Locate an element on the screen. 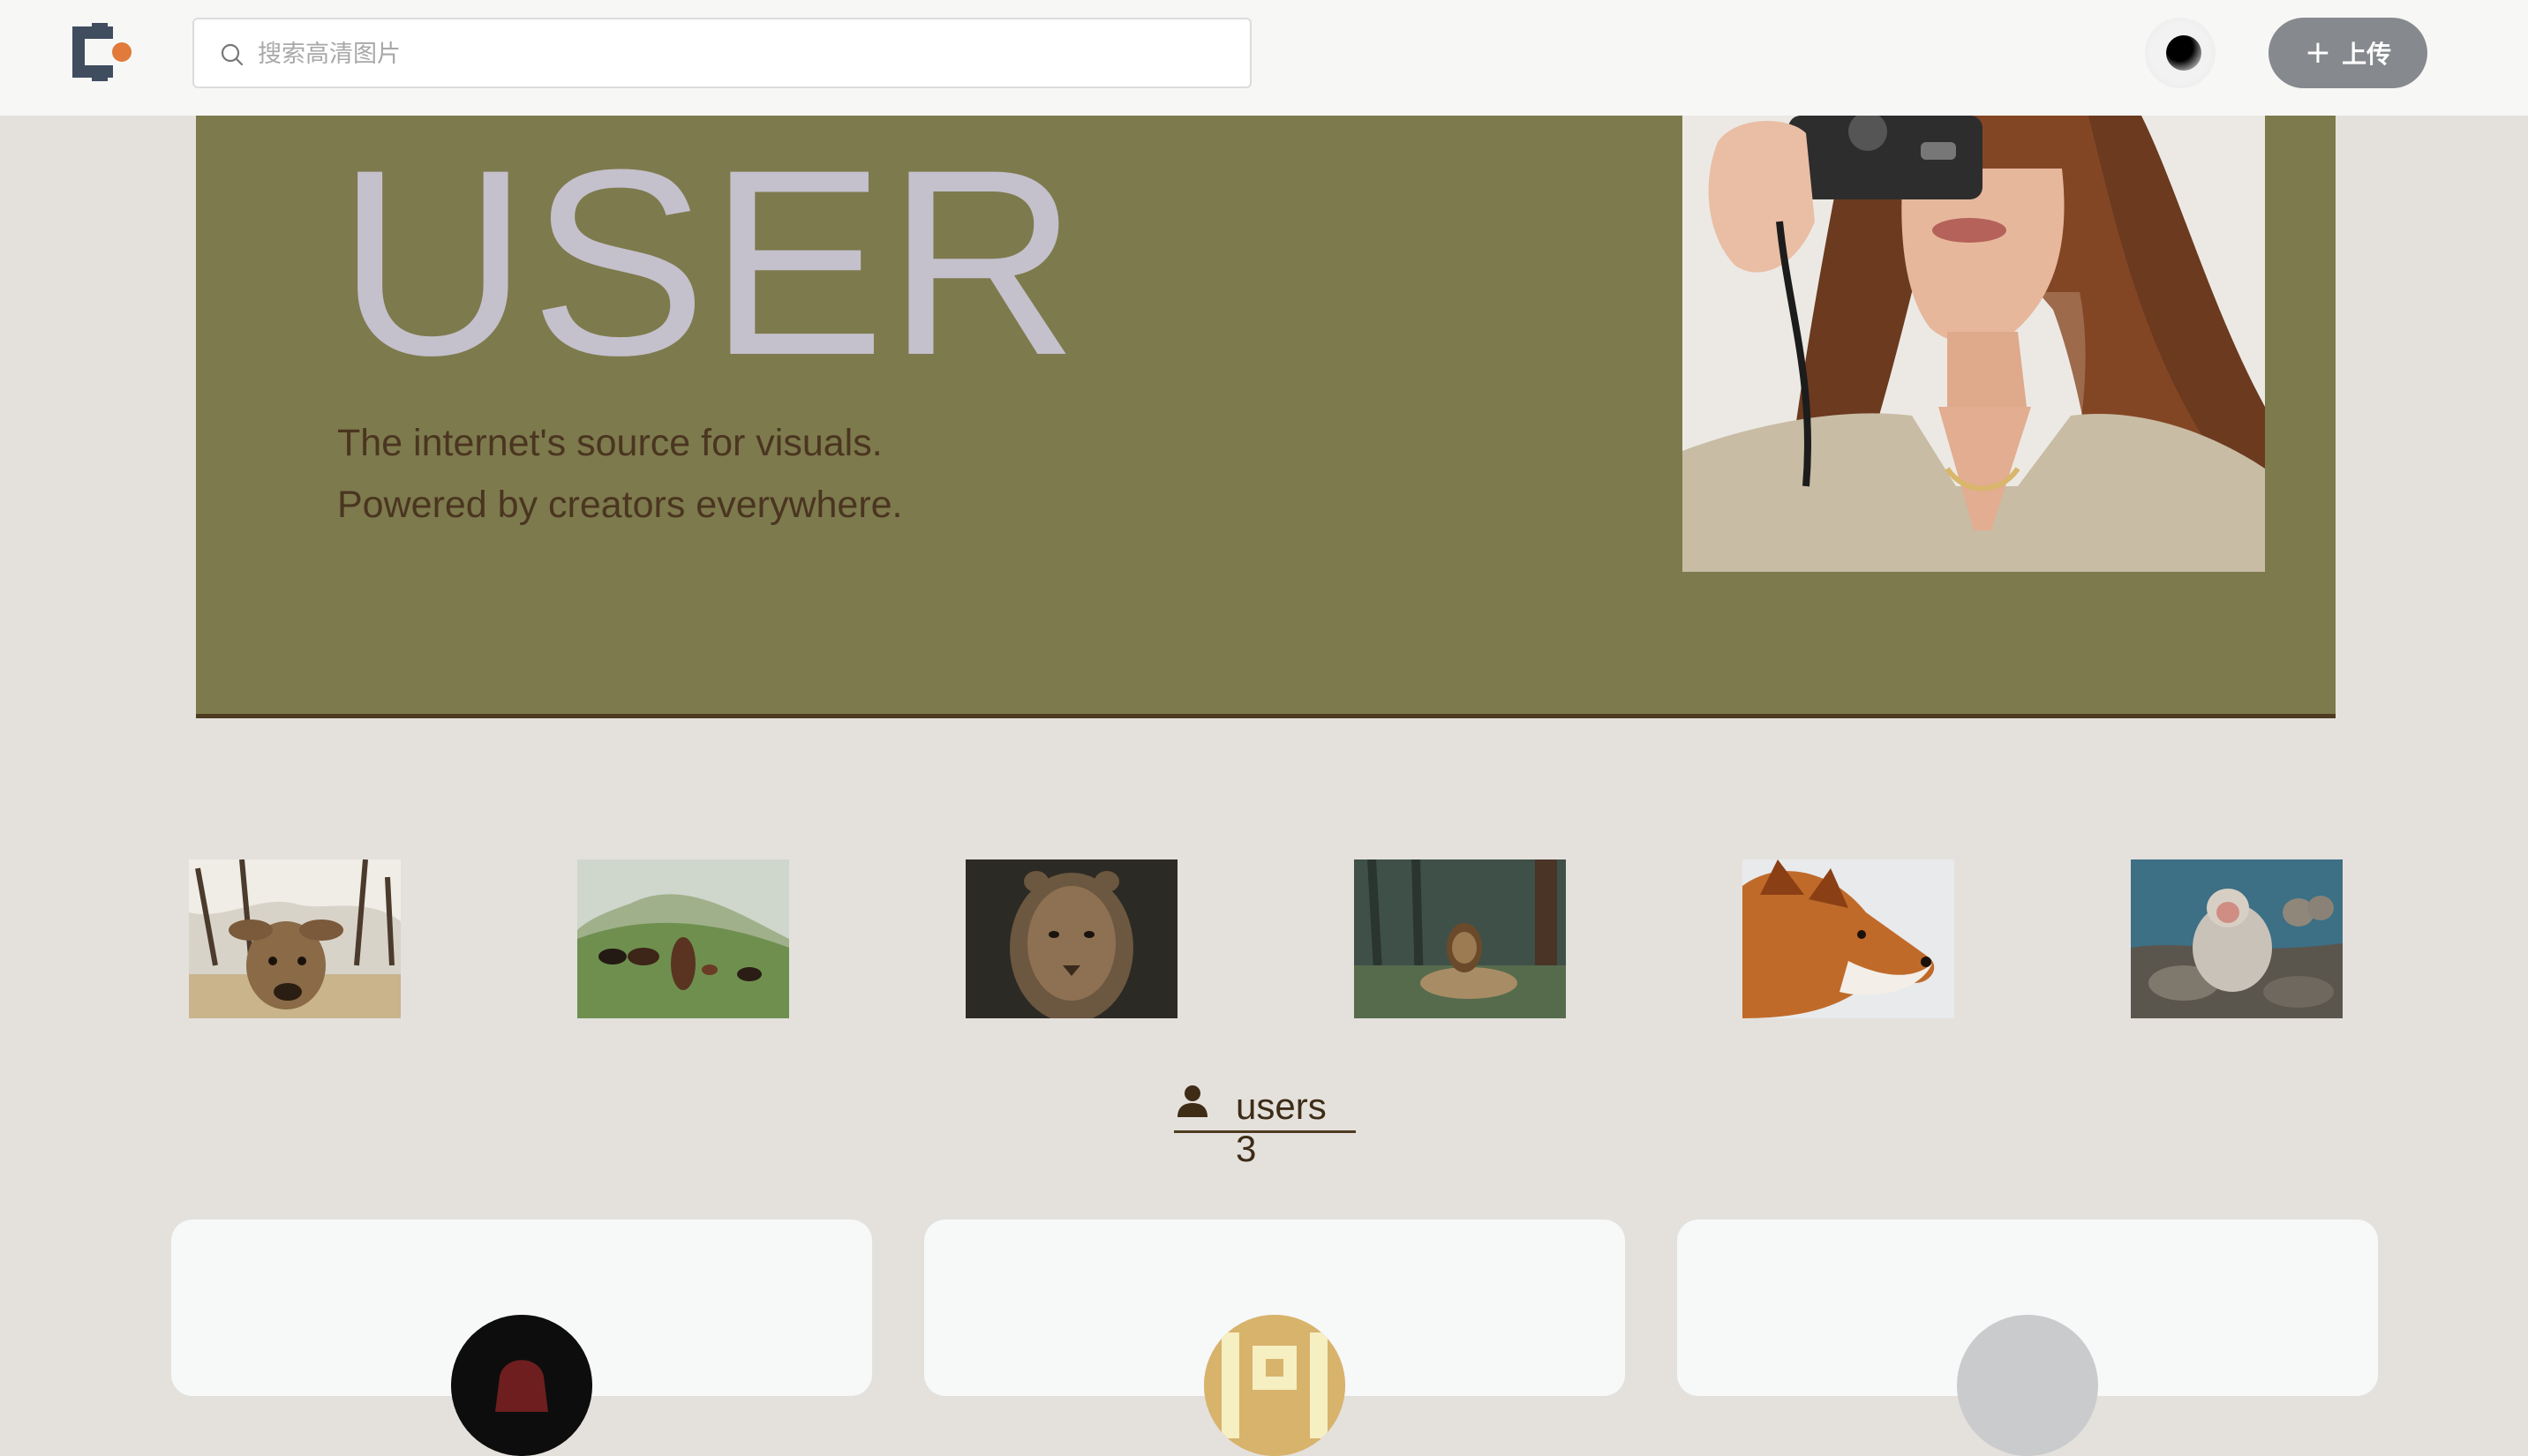 The height and width of the screenshot is (1456, 2528). user-icon is located at coordinates (1192, 1101).